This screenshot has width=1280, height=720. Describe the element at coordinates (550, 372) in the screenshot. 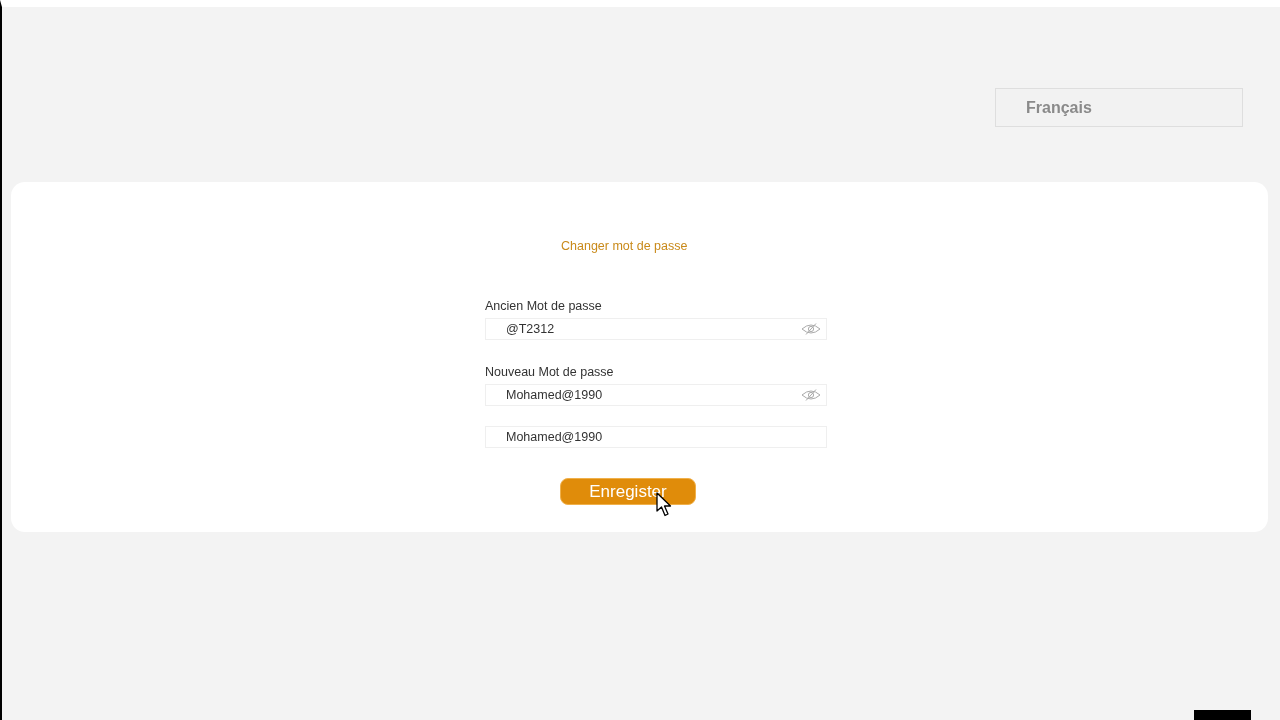

I see `field-label: Nouveau Mot de passe` at that location.